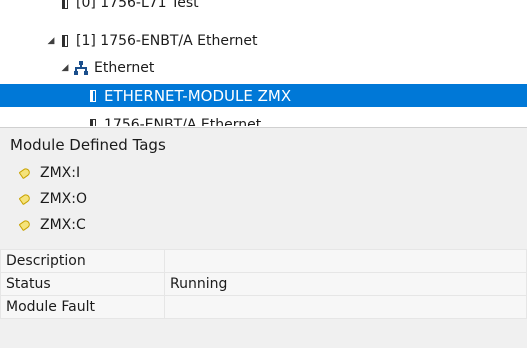 The height and width of the screenshot is (348, 527). I want to click on property-row: Module Fault, so click(263, 307).